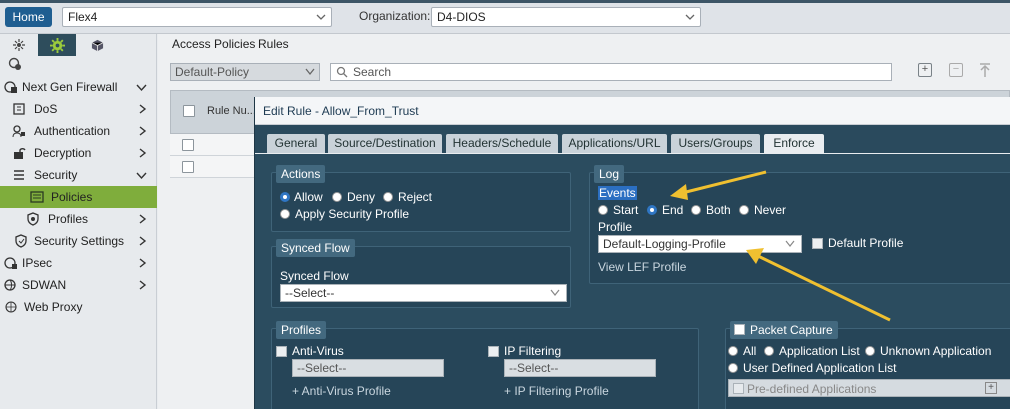 The height and width of the screenshot is (409, 1010). Describe the element at coordinates (285, 197) in the screenshot. I see `allow-radio` at that location.